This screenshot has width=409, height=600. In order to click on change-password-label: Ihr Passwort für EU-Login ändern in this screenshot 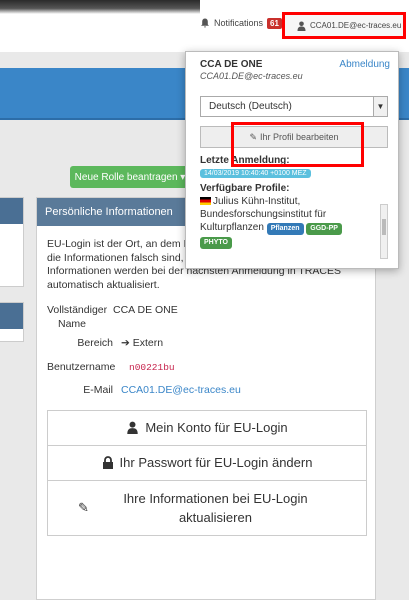, I will do `click(216, 462)`.